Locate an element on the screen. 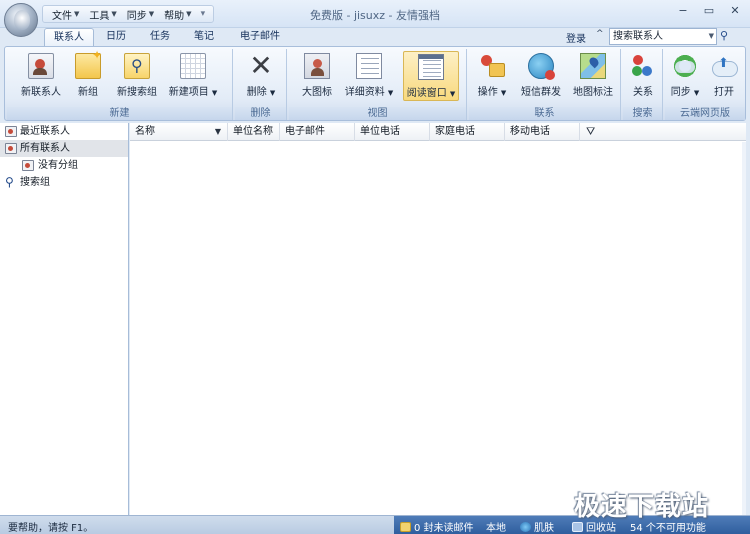 The height and width of the screenshot is (534, 750). list-scrollbar is located at coordinates (744, 328).